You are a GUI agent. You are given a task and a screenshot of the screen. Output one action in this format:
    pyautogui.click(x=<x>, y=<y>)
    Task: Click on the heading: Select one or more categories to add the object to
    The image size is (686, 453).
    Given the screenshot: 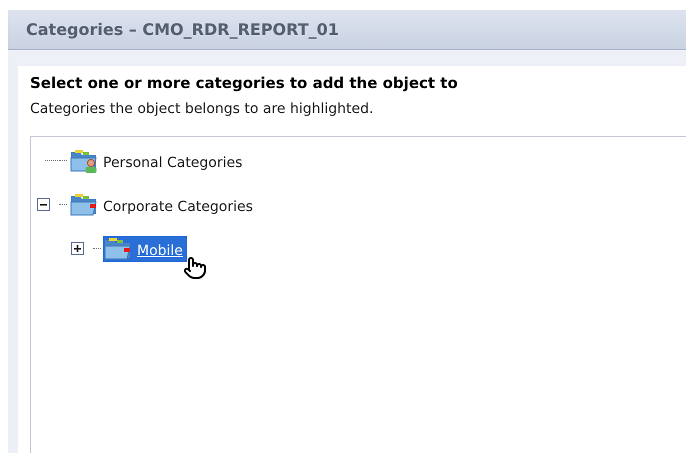 What is the action you would take?
    pyautogui.click(x=244, y=83)
    